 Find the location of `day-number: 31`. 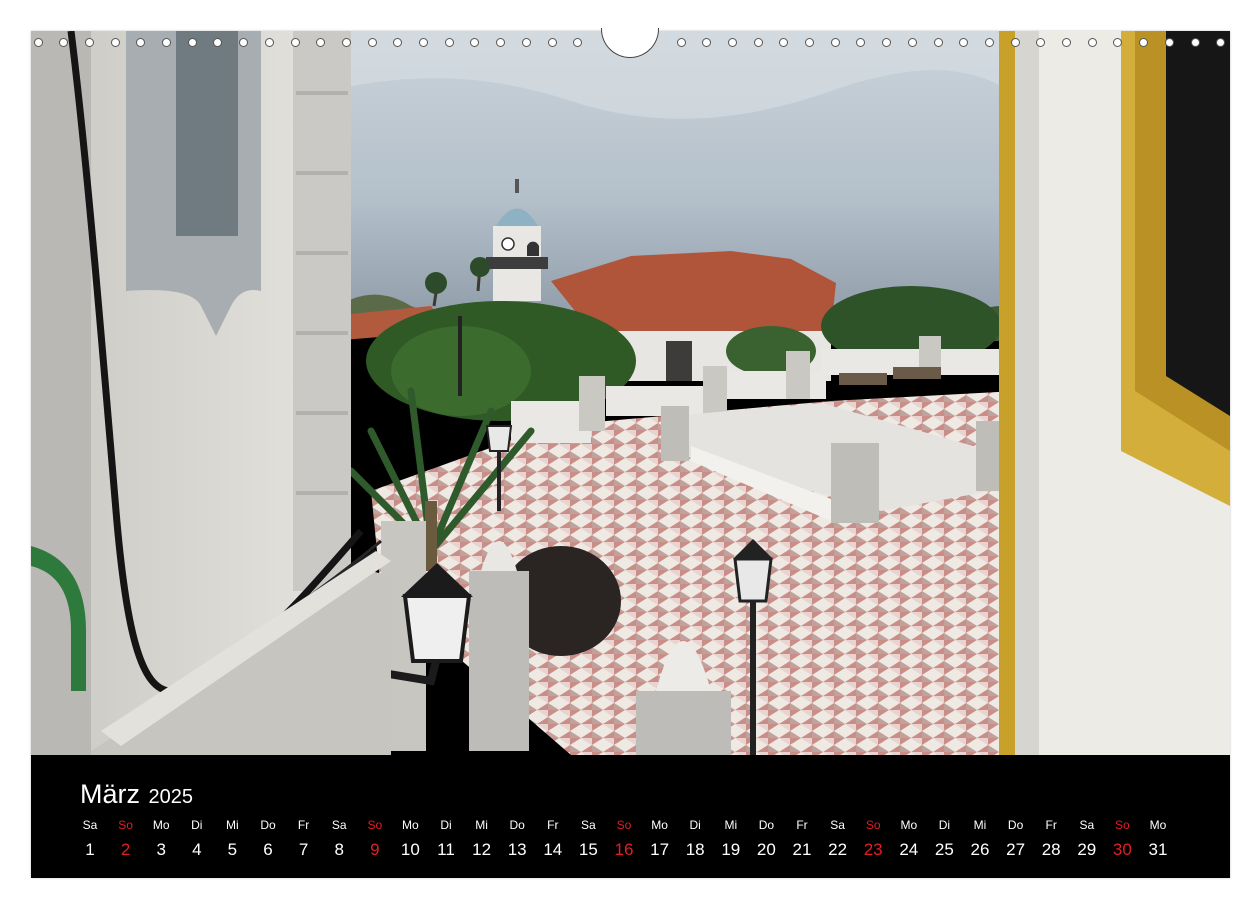

day-number: 31 is located at coordinates (1158, 849).